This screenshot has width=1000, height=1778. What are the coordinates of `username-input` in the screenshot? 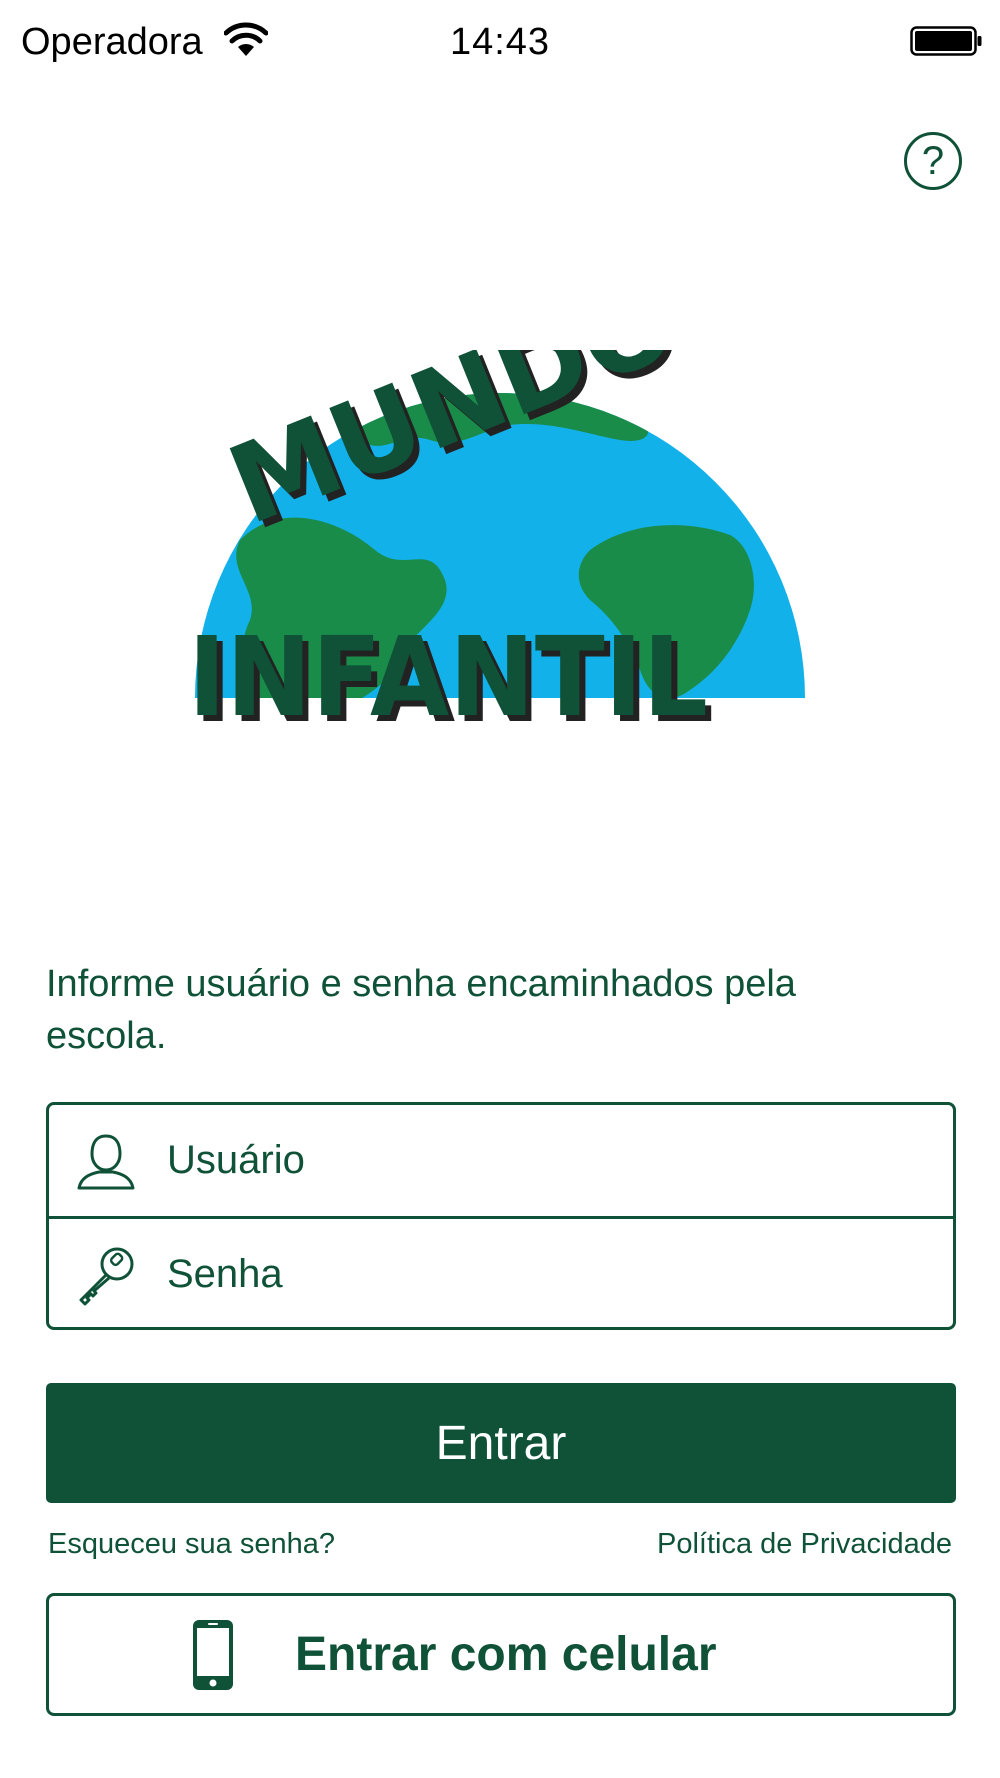 It's located at (560, 1160).